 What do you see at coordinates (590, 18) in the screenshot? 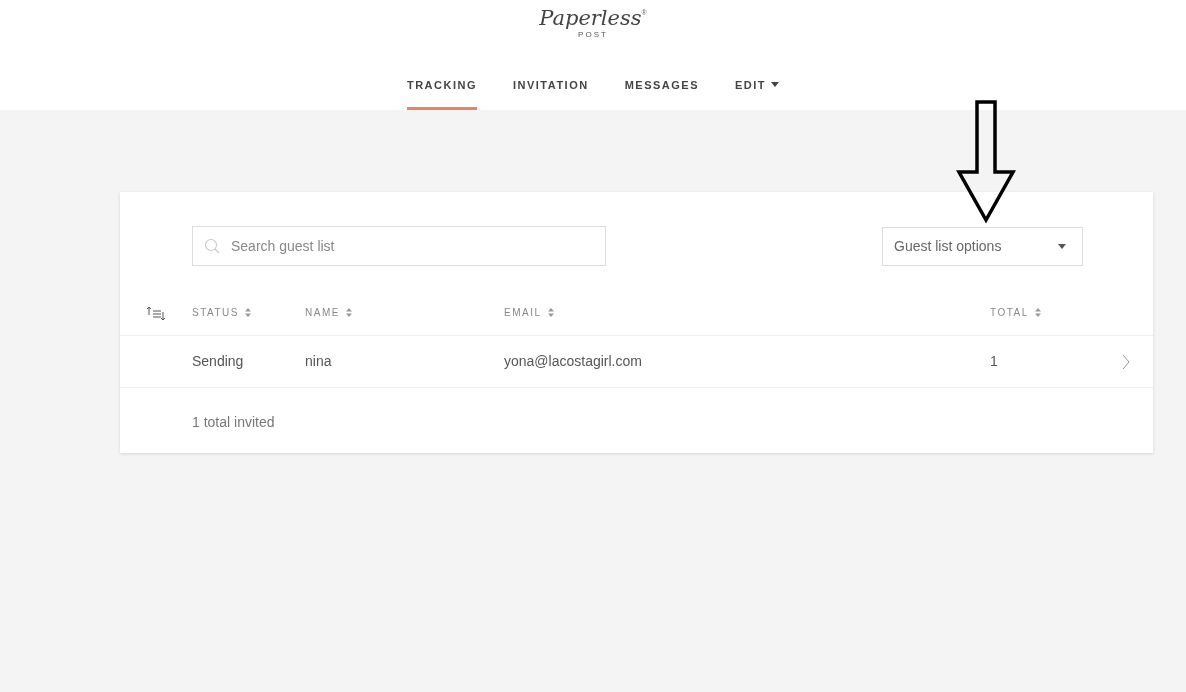
I see `logo-script: Paperless` at bounding box center [590, 18].